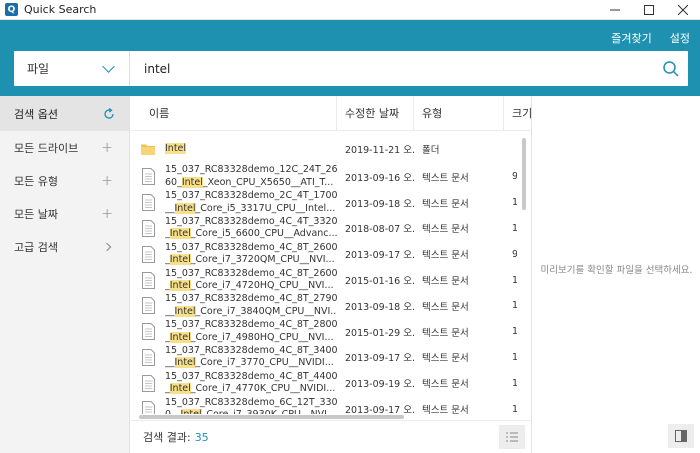 The image size is (700, 453). I want to click on file-name-line1: 15_037_RC83328demo_4C_8T_2800, so click(251, 325).